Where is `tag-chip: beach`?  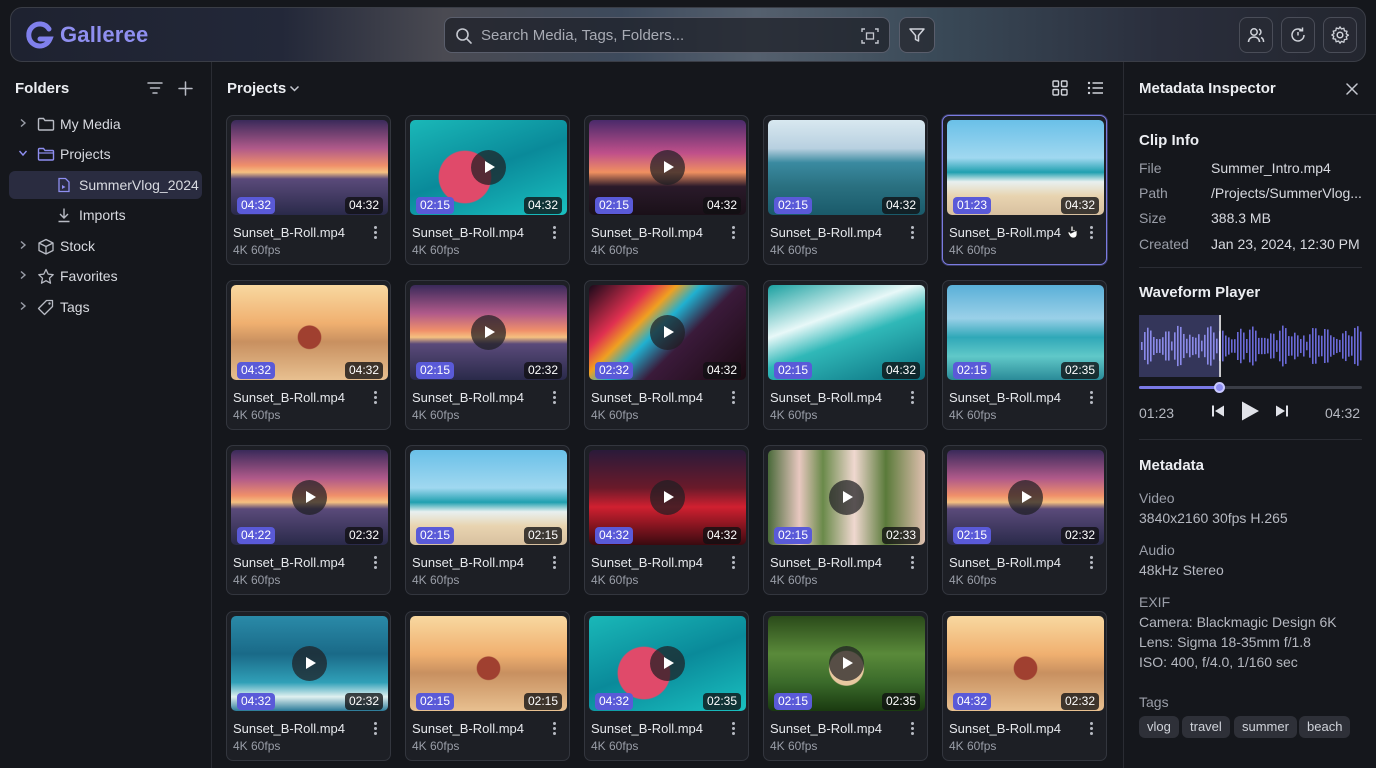 tag-chip: beach is located at coordinates (1325, 727).